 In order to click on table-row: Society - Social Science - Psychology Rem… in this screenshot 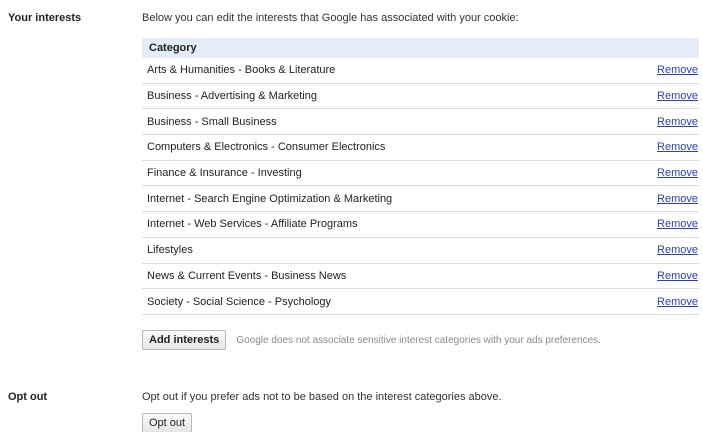, I will do `click(420, 302)`.